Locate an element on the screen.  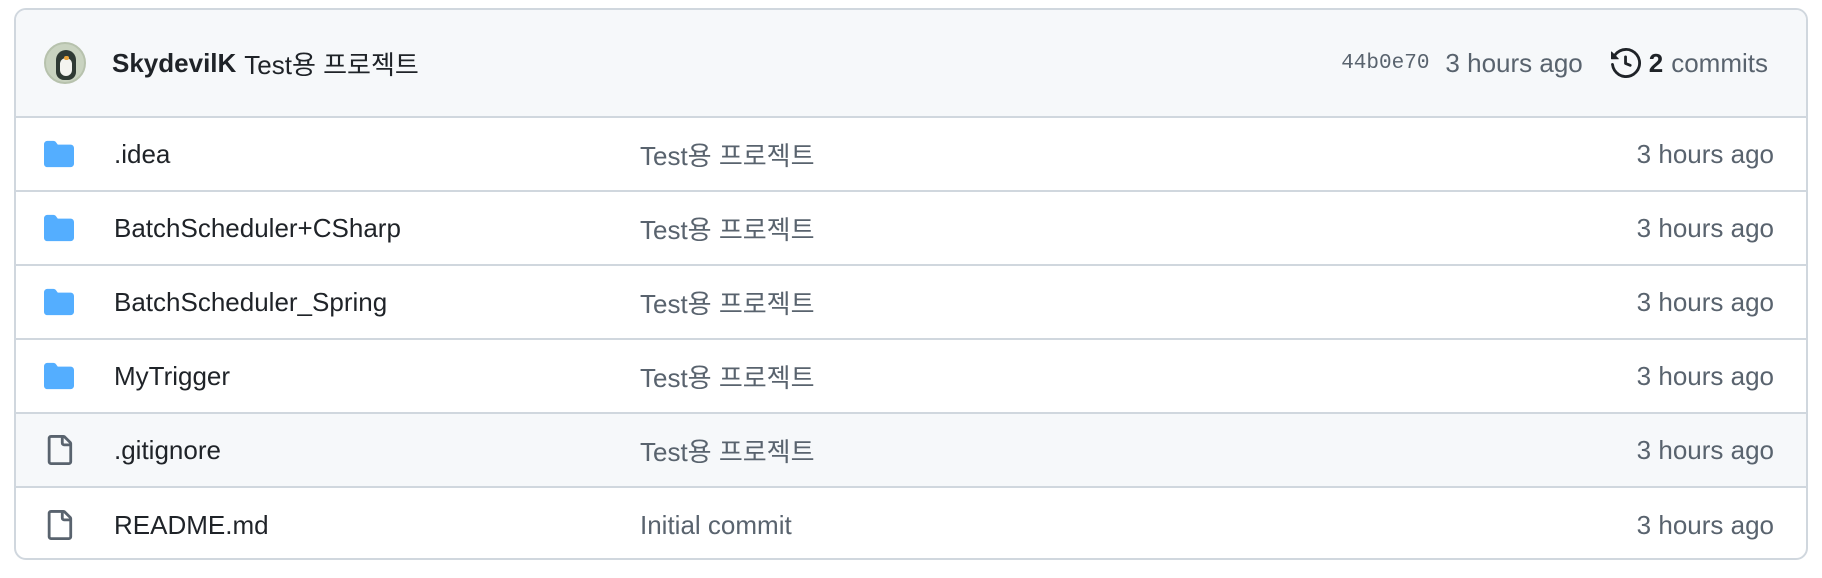
commit-sha: 44b0e70 is located at coordinates (1385, 63).